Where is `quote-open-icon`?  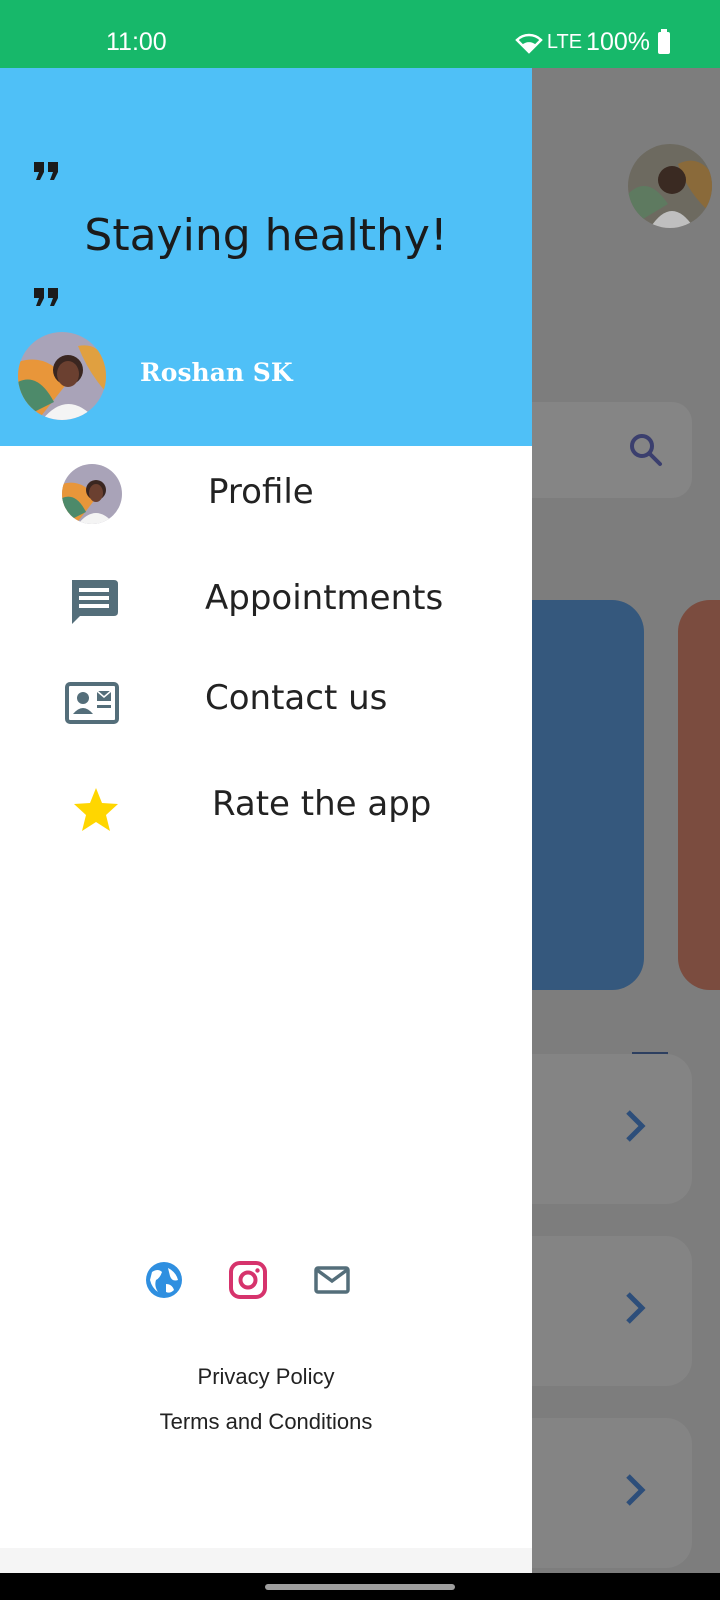
quote-open-icon is located at coordinates (46, 171).